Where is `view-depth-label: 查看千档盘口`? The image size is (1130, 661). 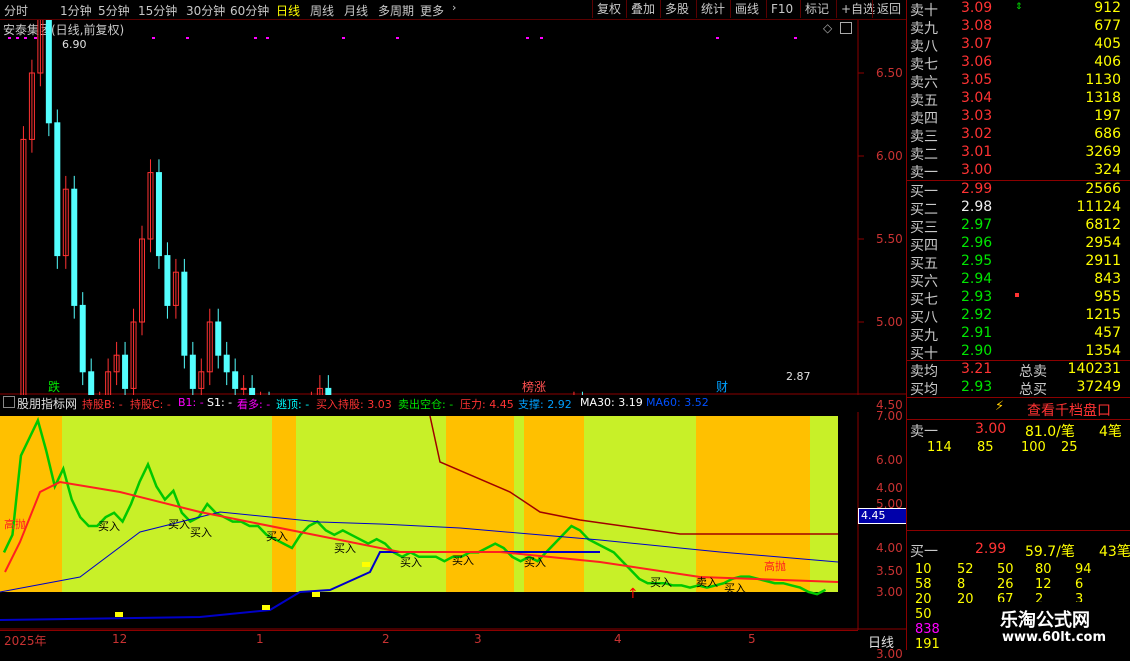 view-depth-label: 查看千档盘口 is located at coordinates (1069, 410).